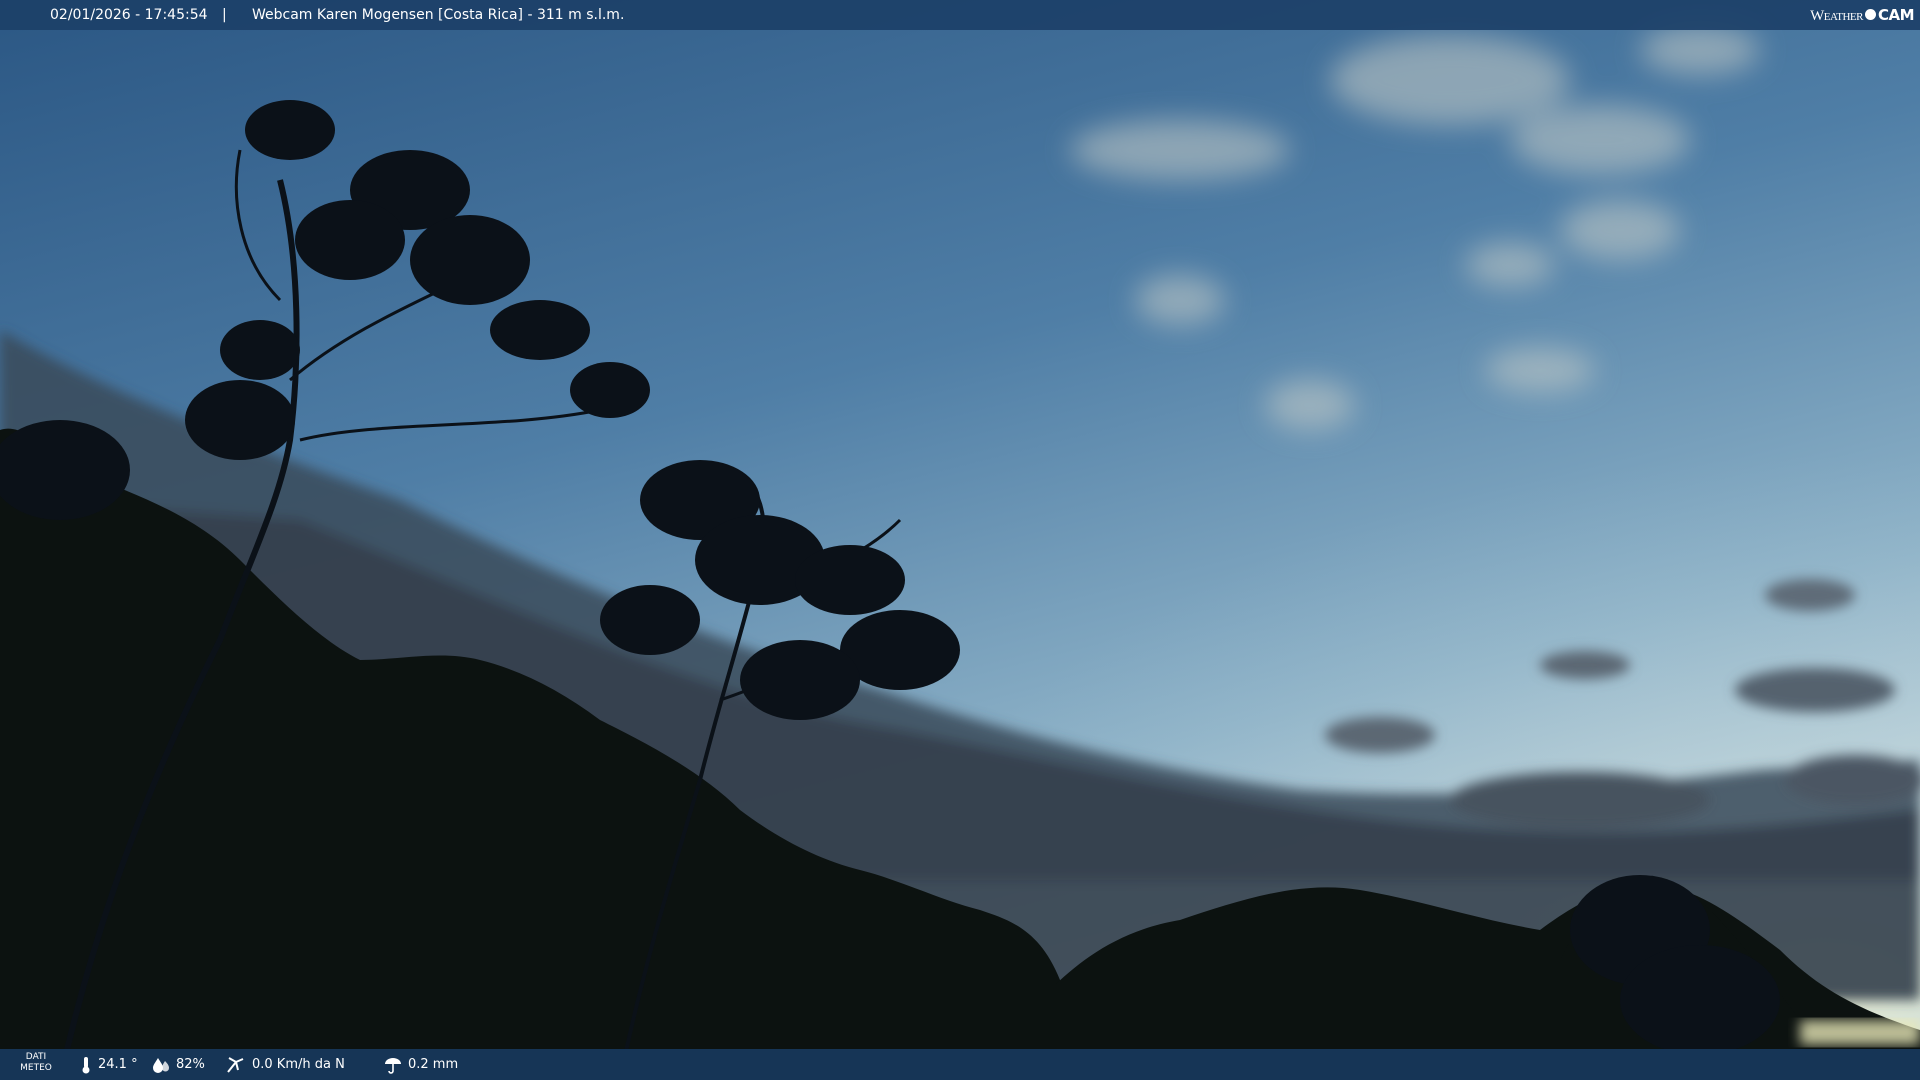 The height and width of the screenshot is (1080, 1920). I want to click on humidity-icon, so click(161, 1065).